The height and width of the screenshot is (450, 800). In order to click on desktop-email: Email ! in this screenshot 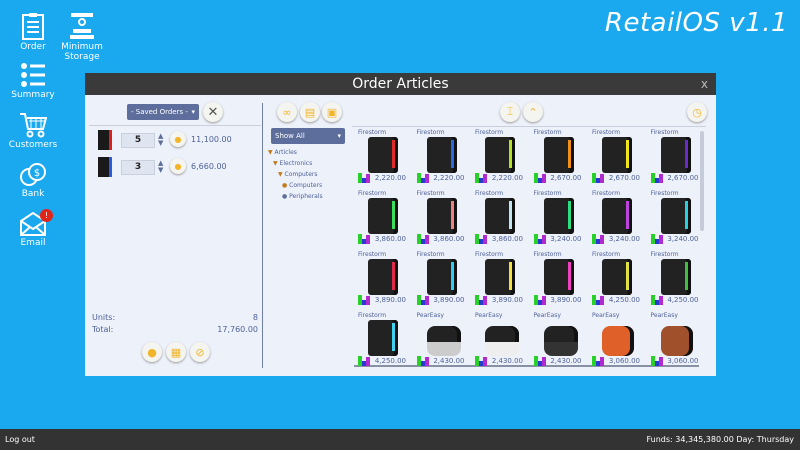, I will do `click(33, 228)`.